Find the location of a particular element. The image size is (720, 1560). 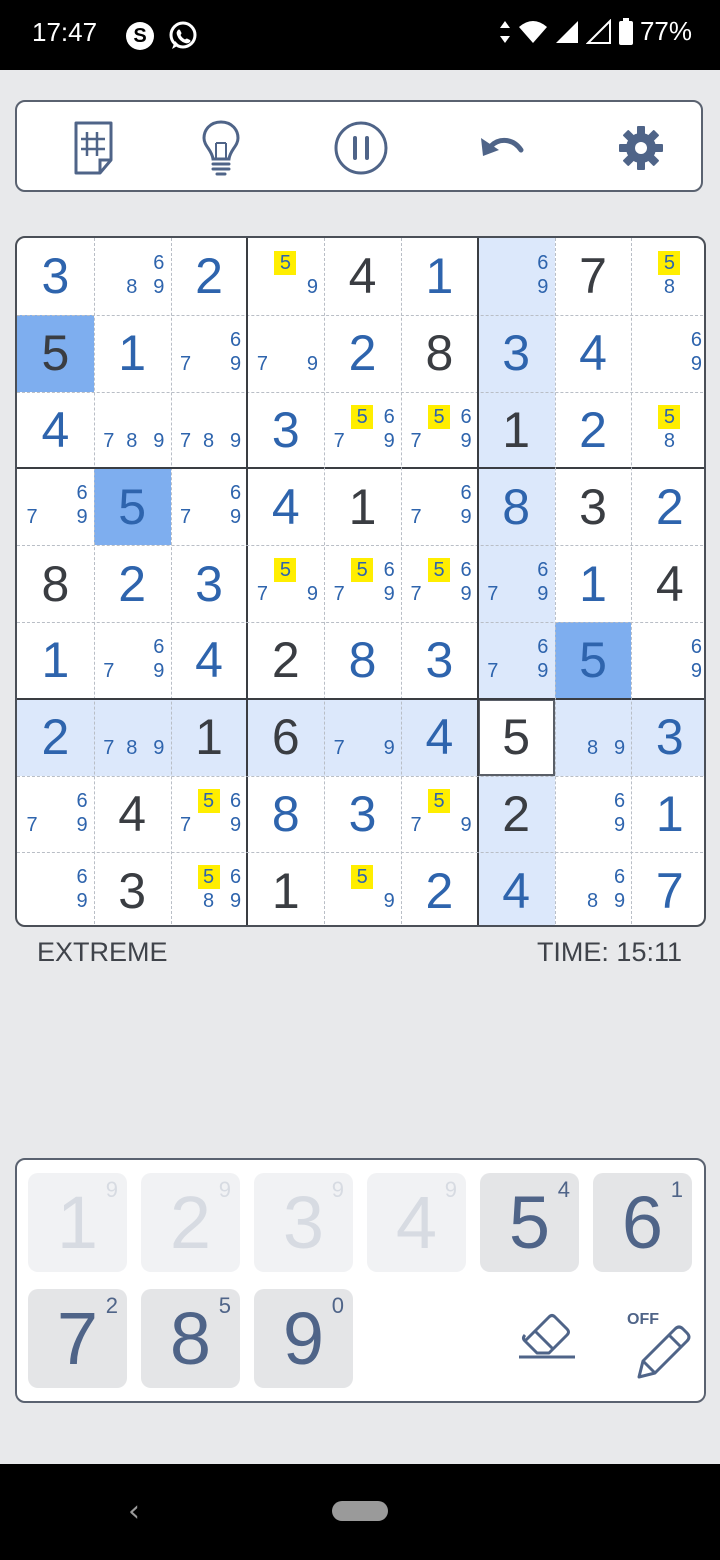

grid-cell-r2c6: 8 is located at coordinates (439, 353).